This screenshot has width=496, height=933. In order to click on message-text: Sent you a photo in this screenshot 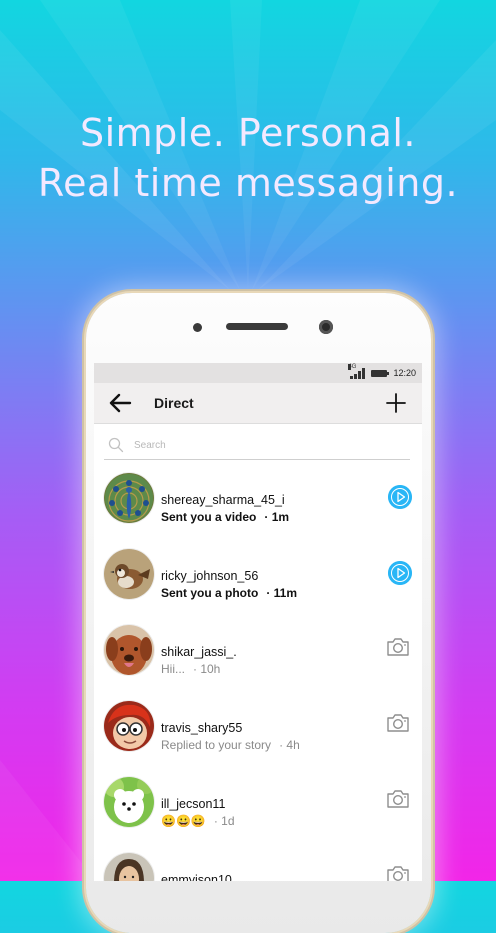, I will do `click(210, 593)`.